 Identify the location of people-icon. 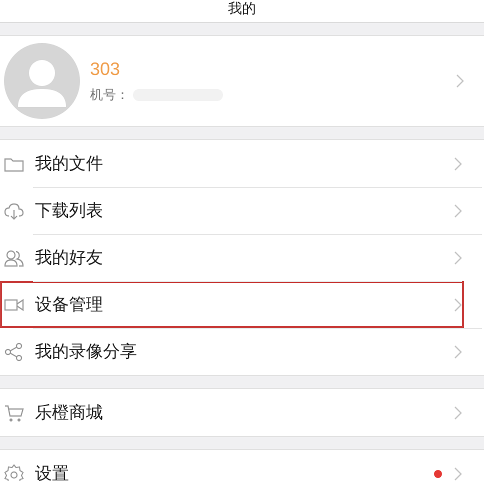
(14, 258).